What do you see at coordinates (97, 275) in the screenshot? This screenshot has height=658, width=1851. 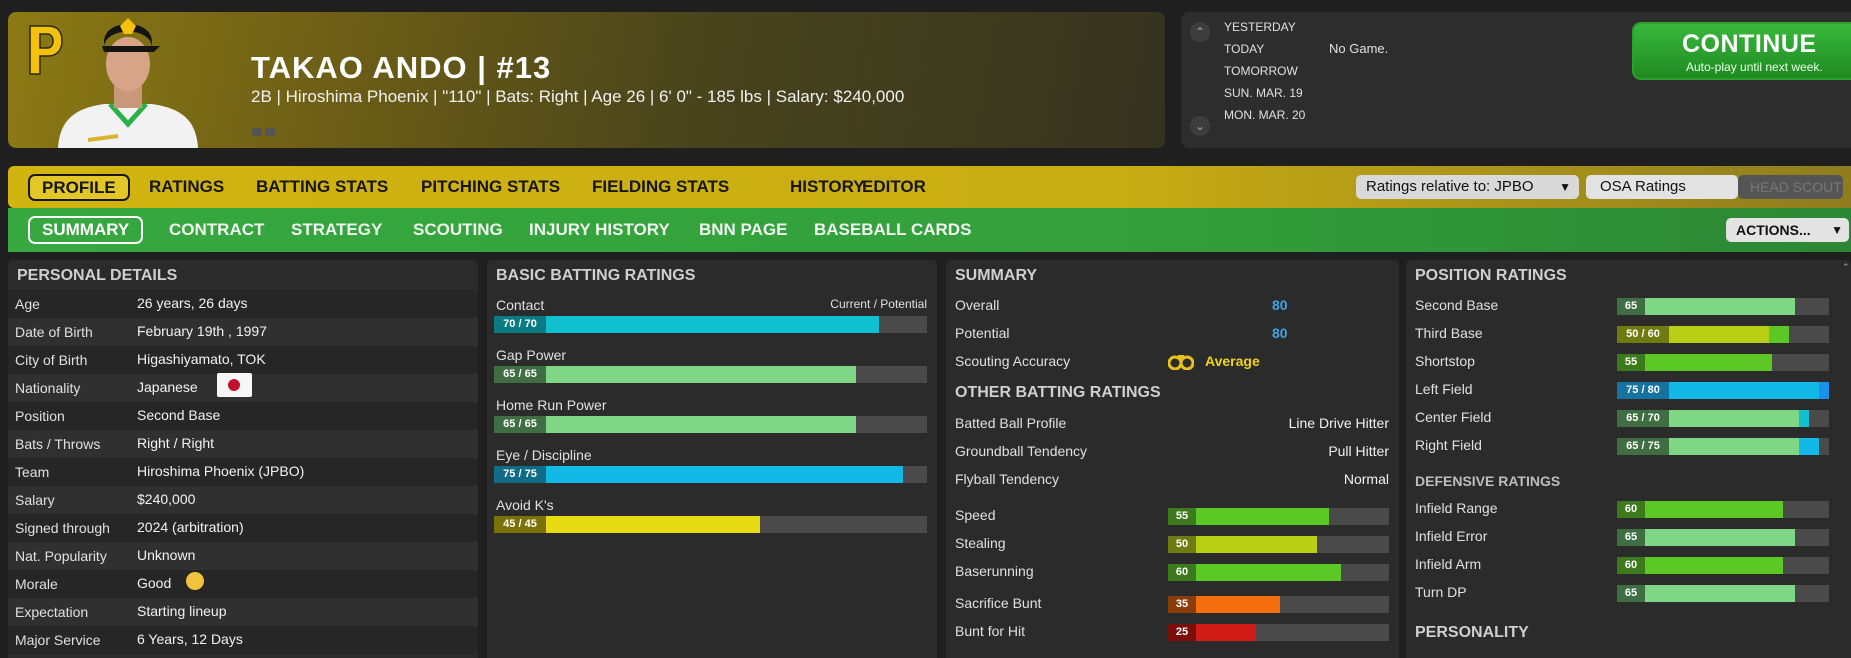 I see `personal-details-title: PERSONAL DETAILS` at bounding box center [97, 275].